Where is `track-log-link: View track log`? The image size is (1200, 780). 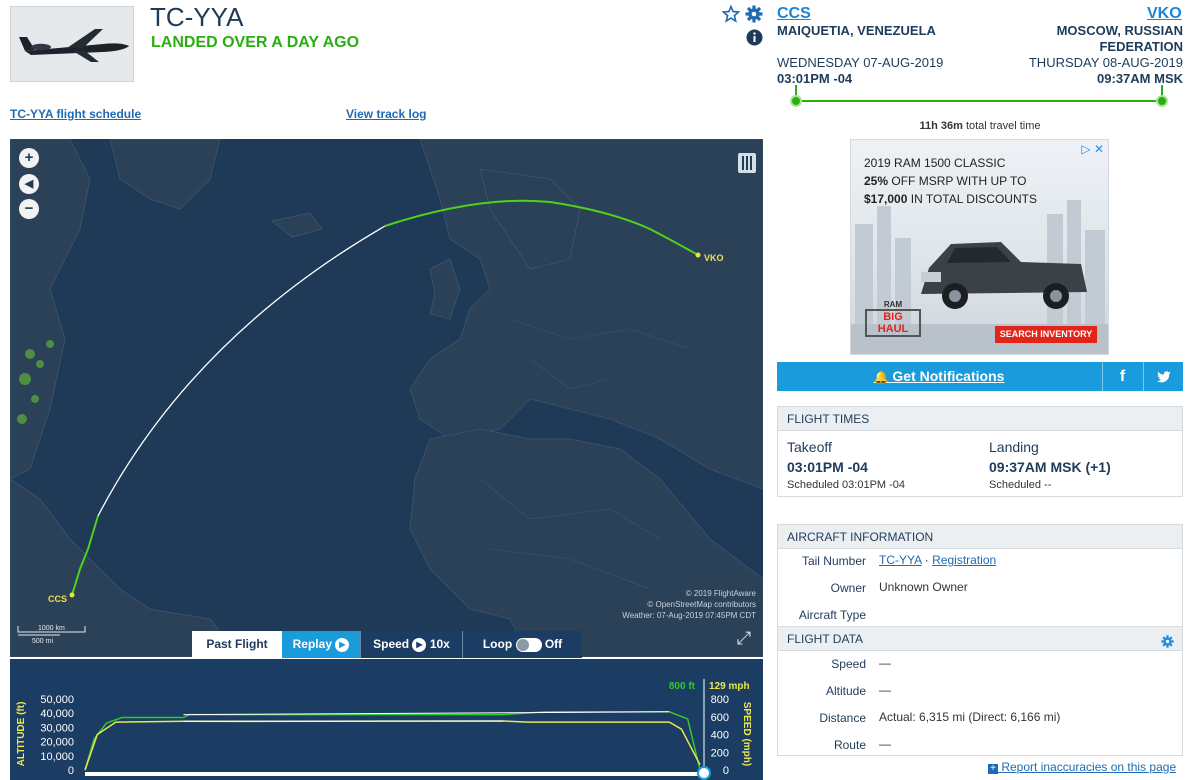 track-log-link: View track log is located at coordinates (386, 114).